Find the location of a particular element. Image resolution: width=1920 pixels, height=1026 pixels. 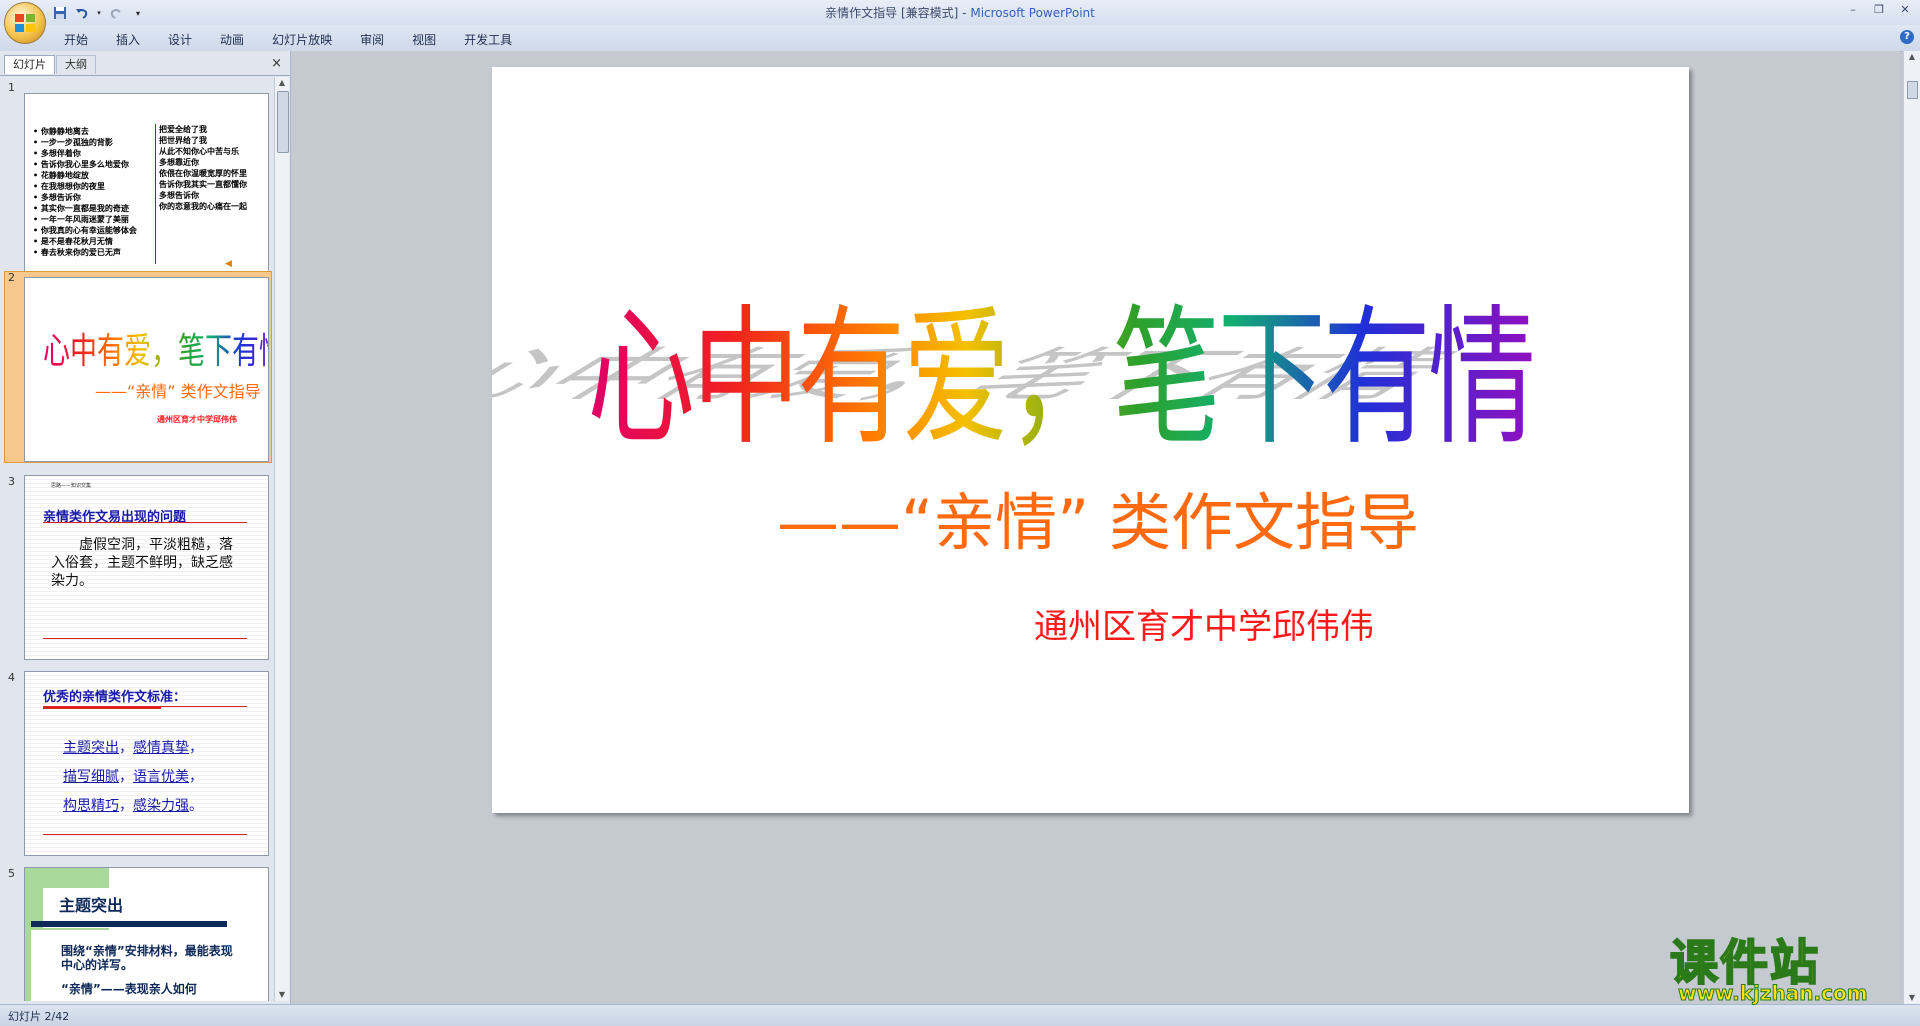

watermark: 课件站 www.kjzhan.com is located at coordinates (1784, 964).